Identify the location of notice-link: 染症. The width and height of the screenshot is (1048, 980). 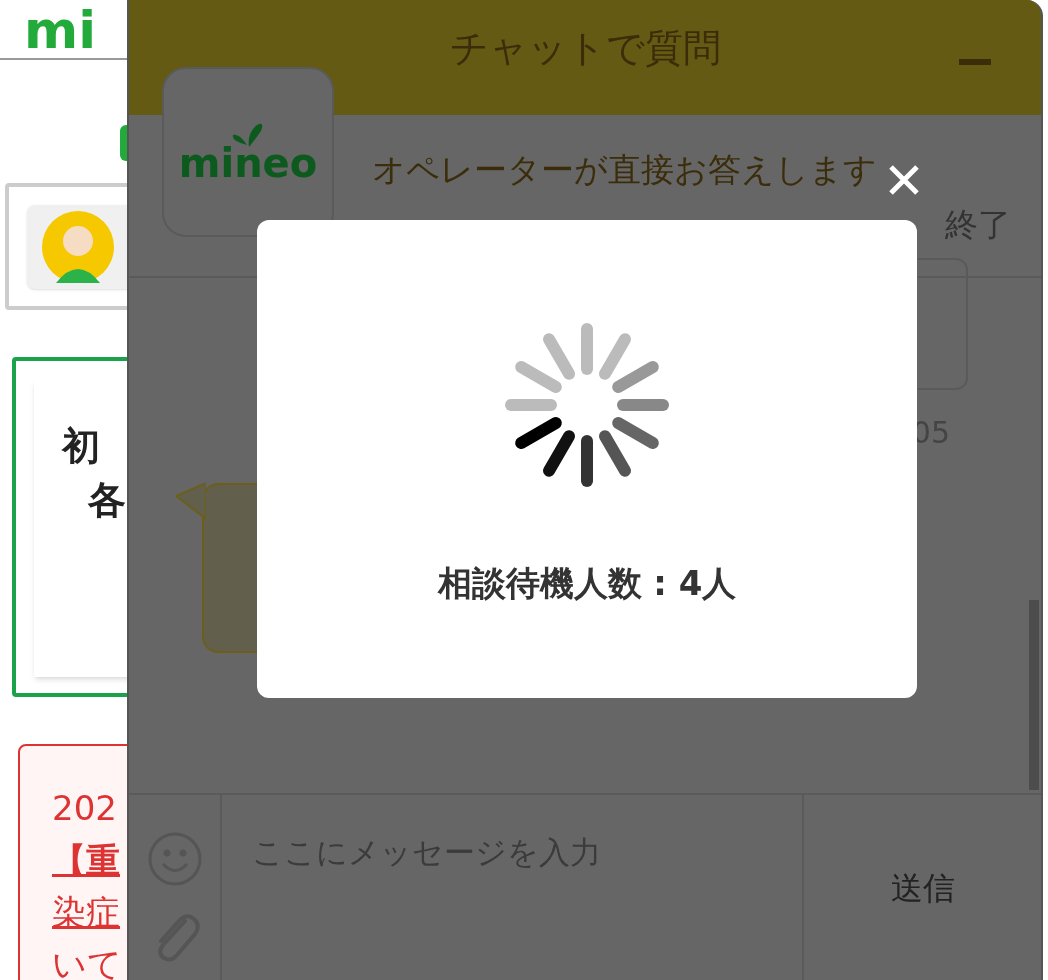
(86, 912).